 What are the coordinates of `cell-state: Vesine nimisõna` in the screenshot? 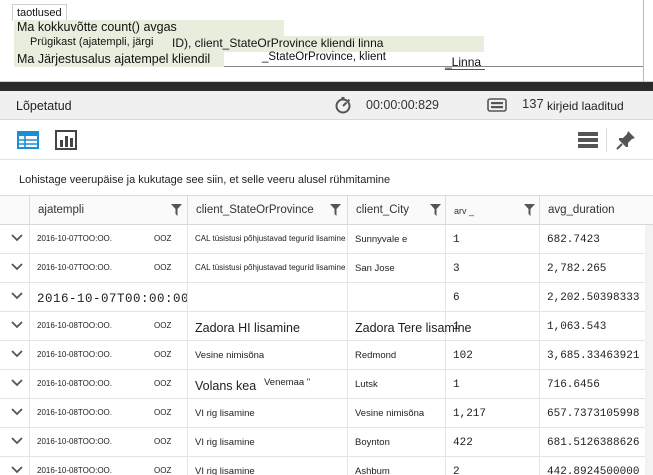 It's located at (268, 355).